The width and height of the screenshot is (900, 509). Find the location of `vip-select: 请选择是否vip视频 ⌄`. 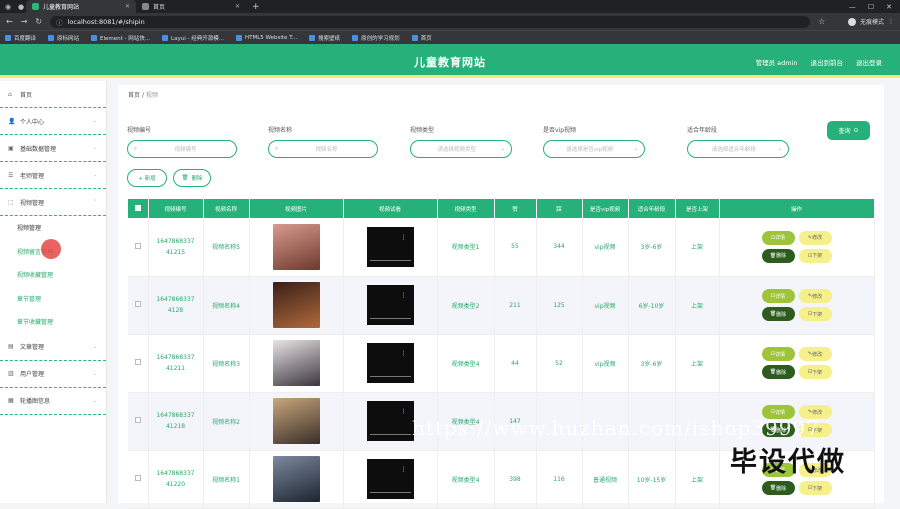

vip-select: 请选择是否vip视频 ⌄ is located at coordinates (594, 149).